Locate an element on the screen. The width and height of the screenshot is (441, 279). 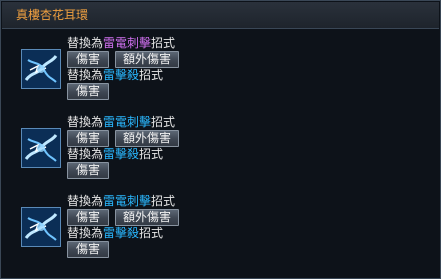
item-title: 真樓杏花耳環 is located at coordinates (52, 15).